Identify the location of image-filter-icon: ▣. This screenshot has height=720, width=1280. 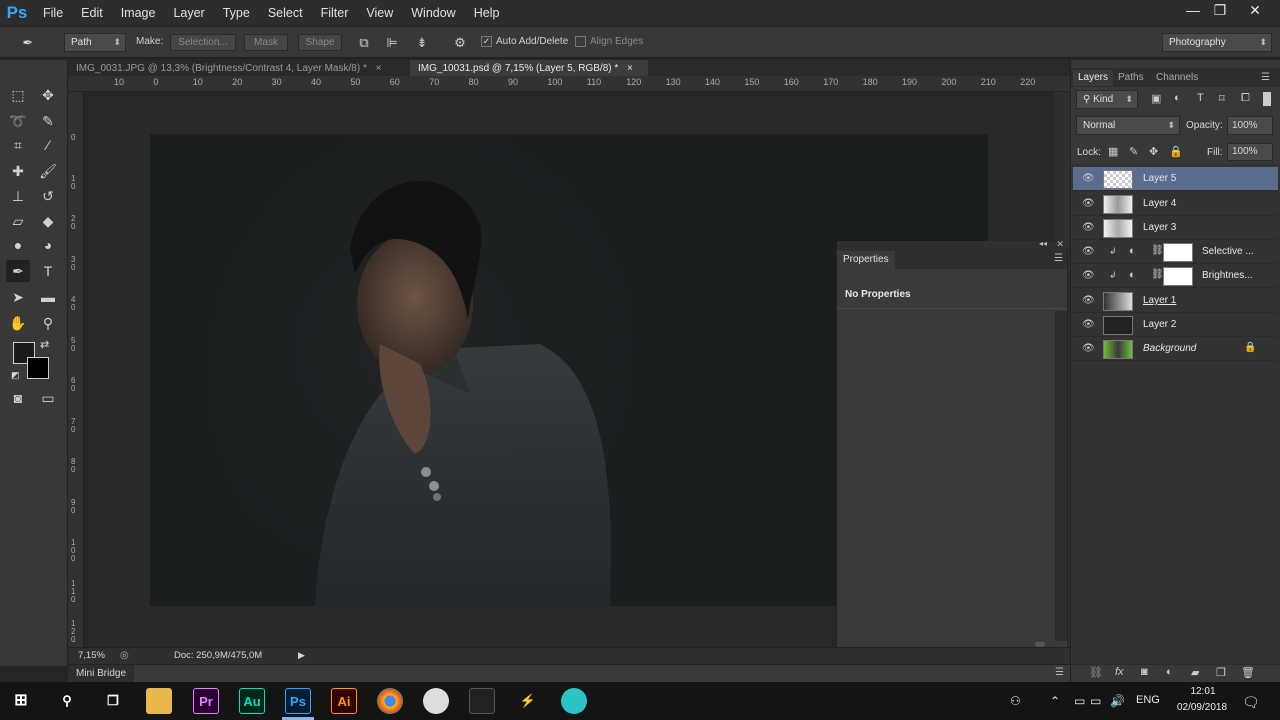
(1156, 98).